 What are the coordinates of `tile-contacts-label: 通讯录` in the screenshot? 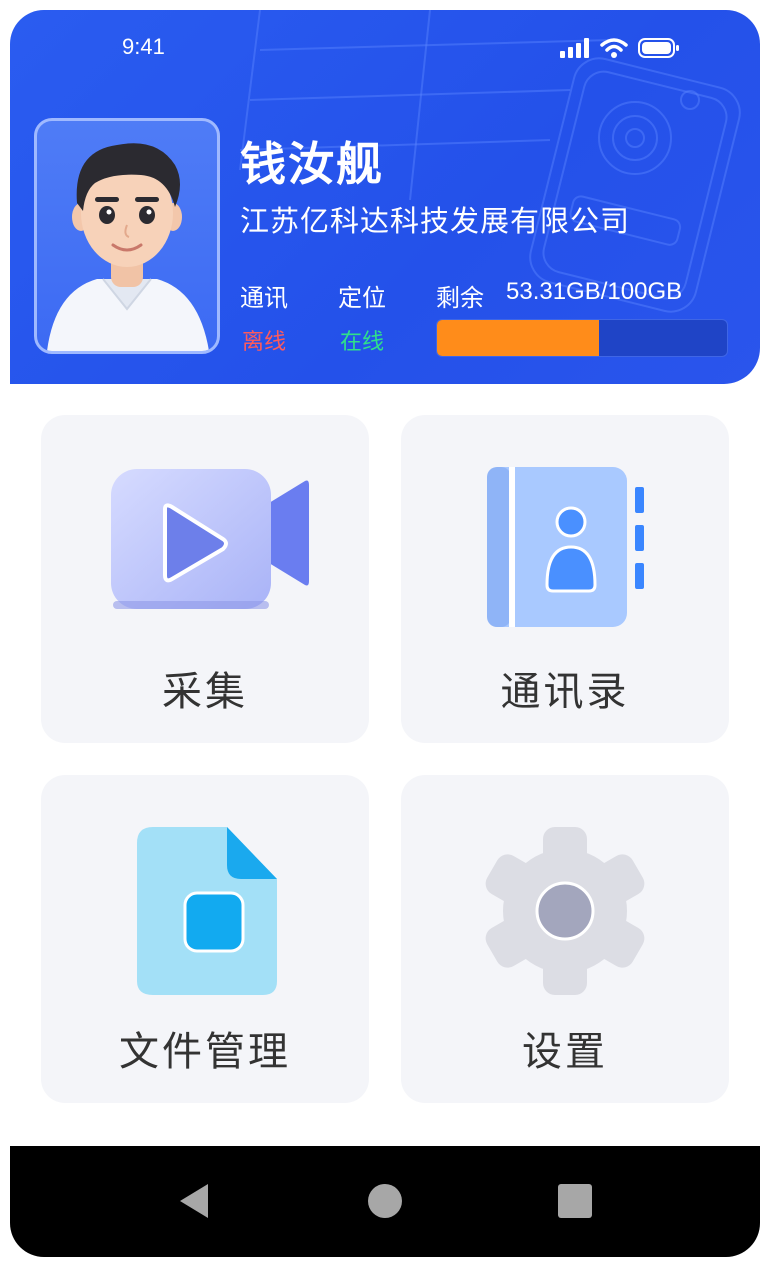 It's located at (565, 692).